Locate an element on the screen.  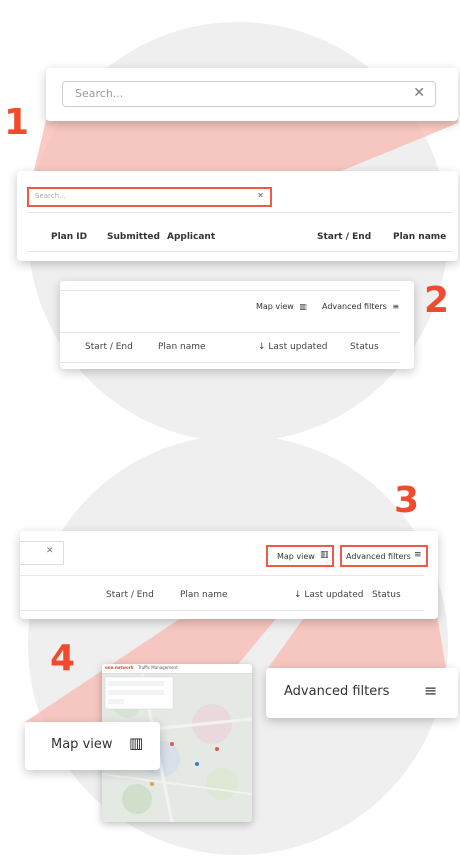
map-tab: Traffic Management is located at coordinates (158, 667).